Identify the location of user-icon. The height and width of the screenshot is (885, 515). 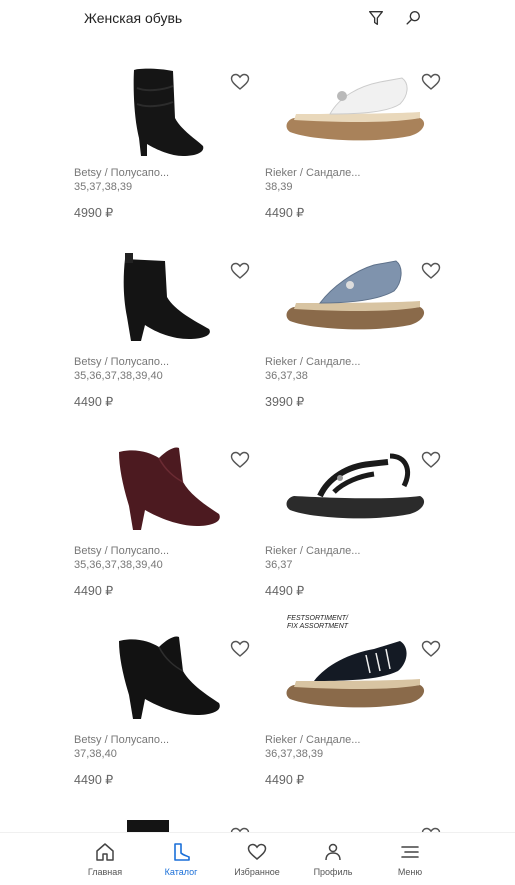
(333, 852).